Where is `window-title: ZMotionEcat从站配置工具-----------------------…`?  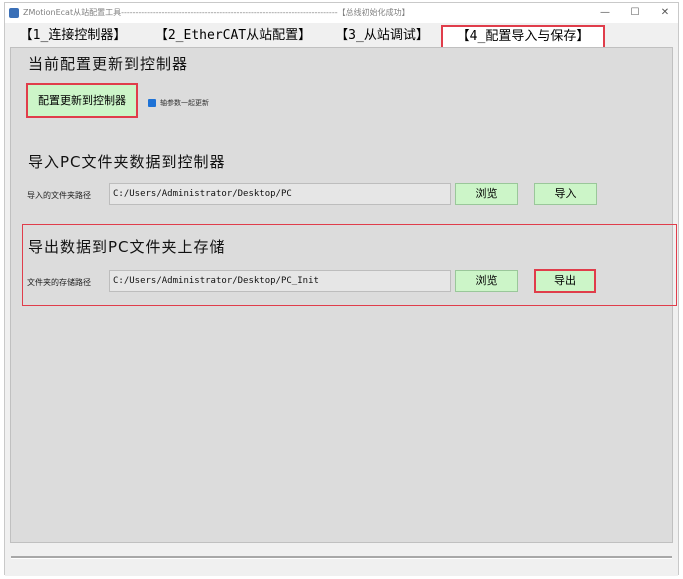 window-title: ZMotionEcat从站配置工具-----------------------… is located at coordinates (216, 12).